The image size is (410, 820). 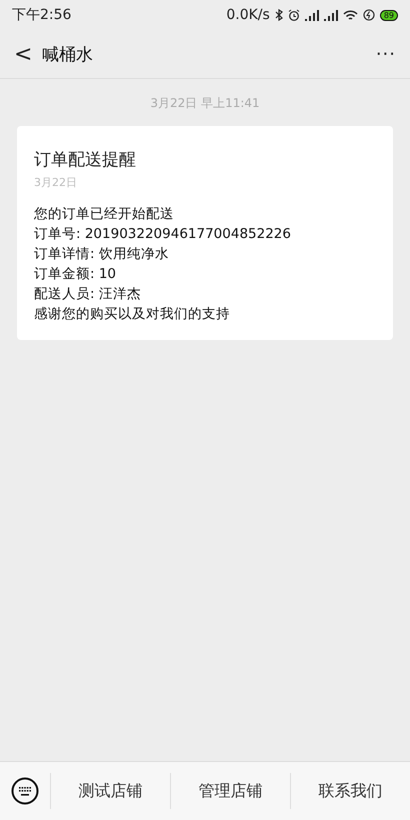 What do you see at coordinates (104, 214) in the screenshot?
I see `message-line: 您的订单已经开始配送` at bounding box center [104, 214].